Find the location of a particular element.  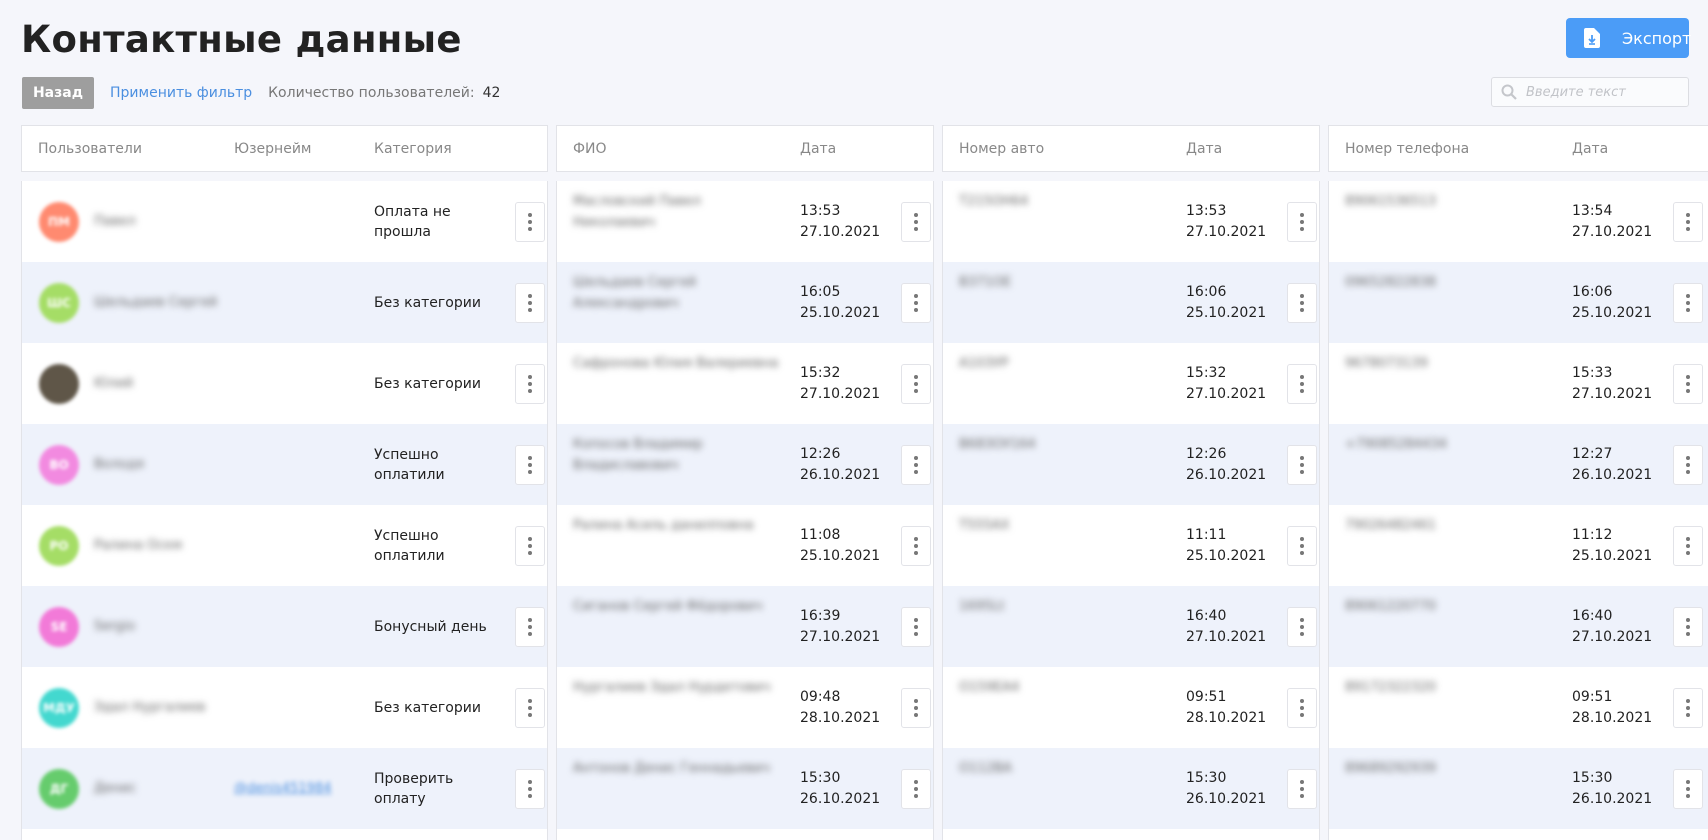

table-row: ШС Шельдаев Сергей Без категории is located at coordinates (284, 302).